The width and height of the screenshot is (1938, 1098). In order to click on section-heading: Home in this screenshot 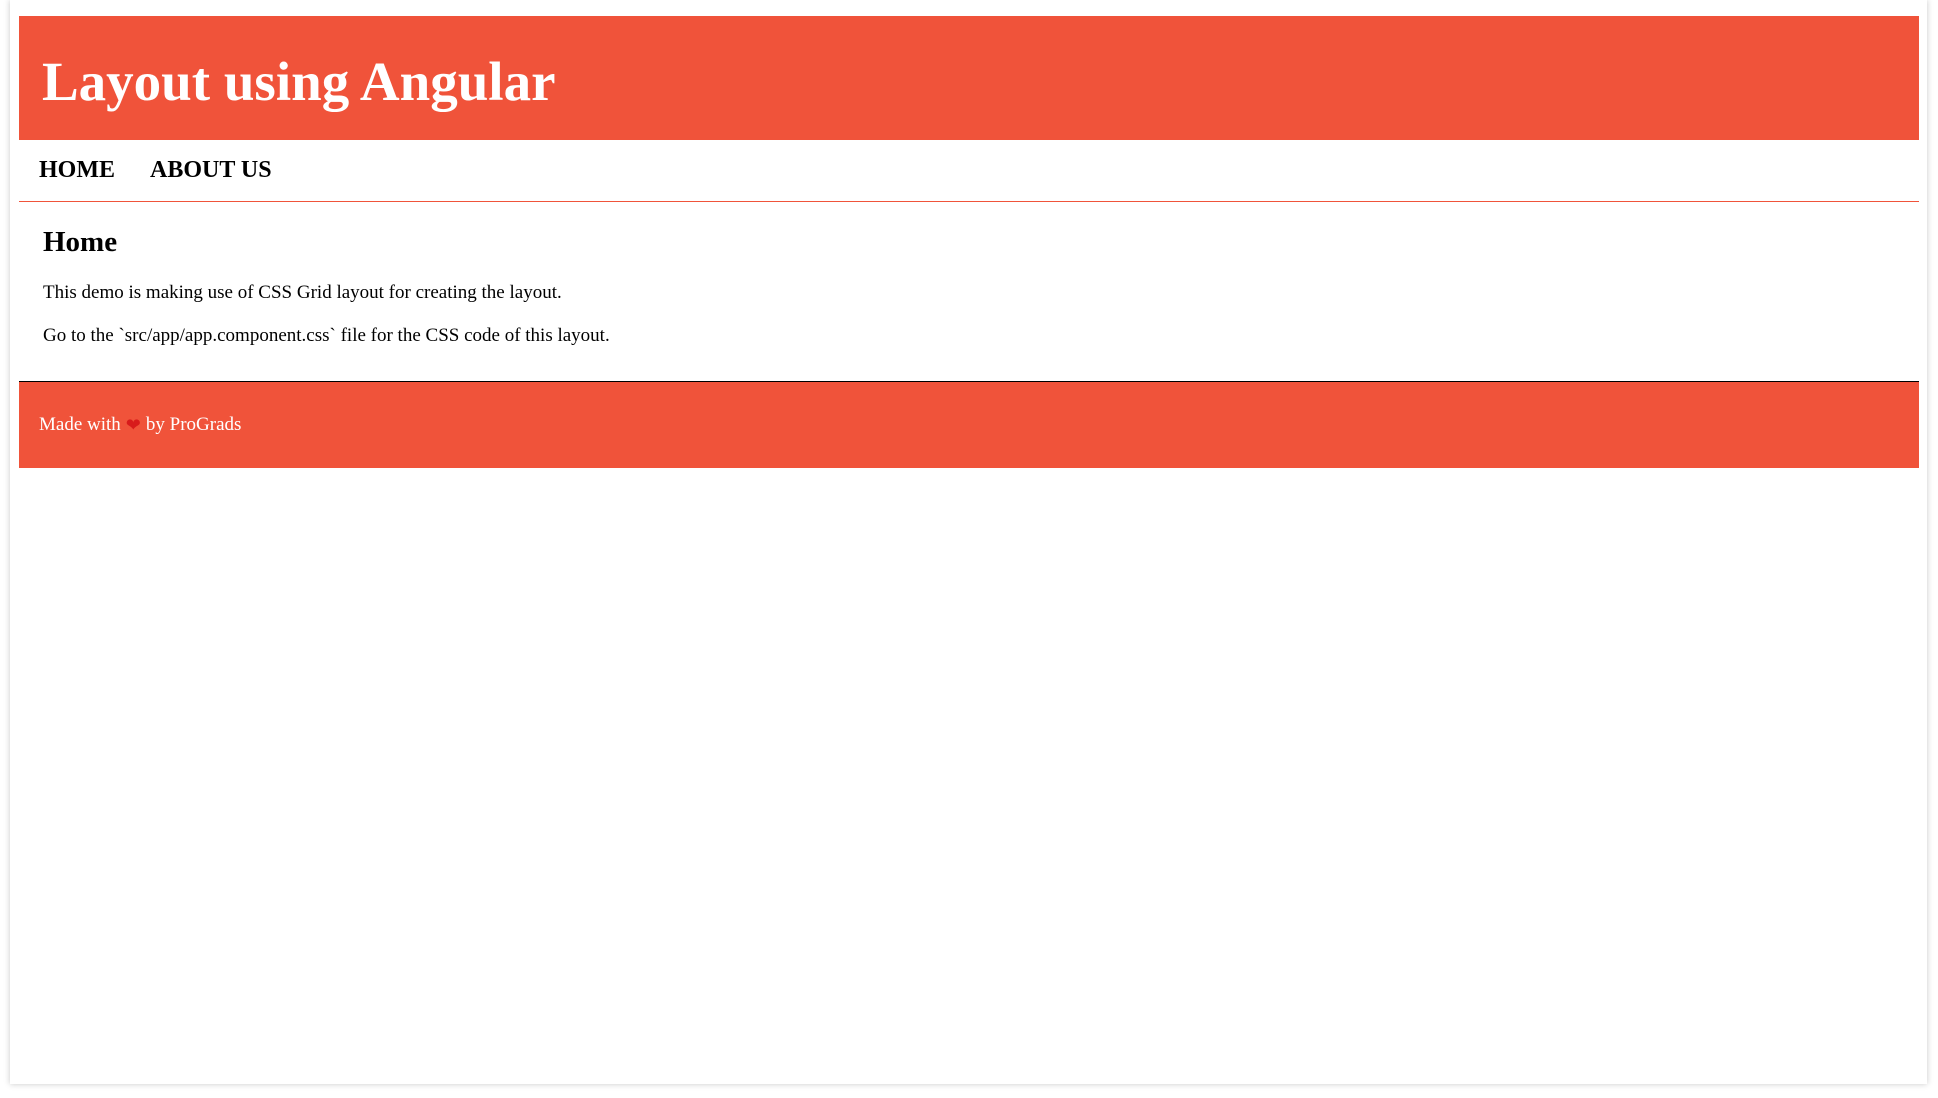, I will do `click(80, 242)`.